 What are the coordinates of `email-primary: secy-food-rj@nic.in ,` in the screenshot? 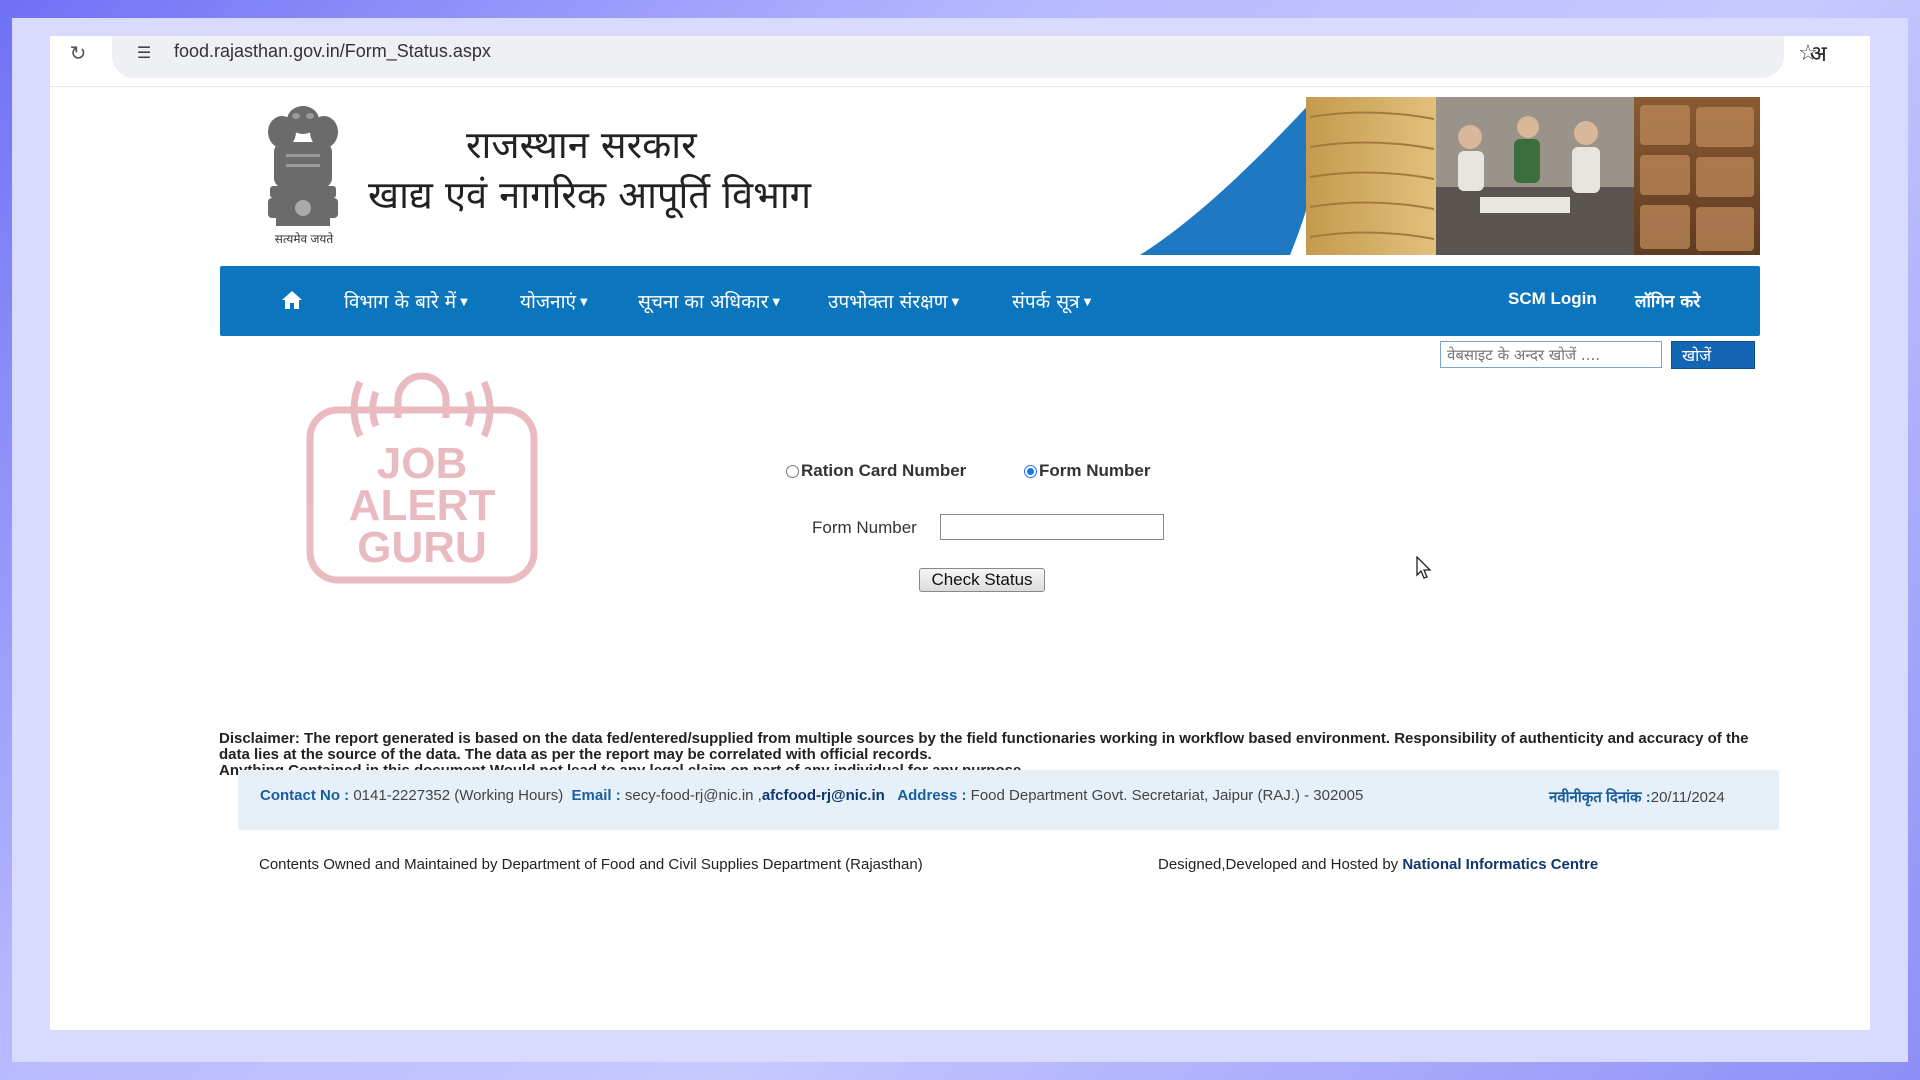 It's located at (693, 795).